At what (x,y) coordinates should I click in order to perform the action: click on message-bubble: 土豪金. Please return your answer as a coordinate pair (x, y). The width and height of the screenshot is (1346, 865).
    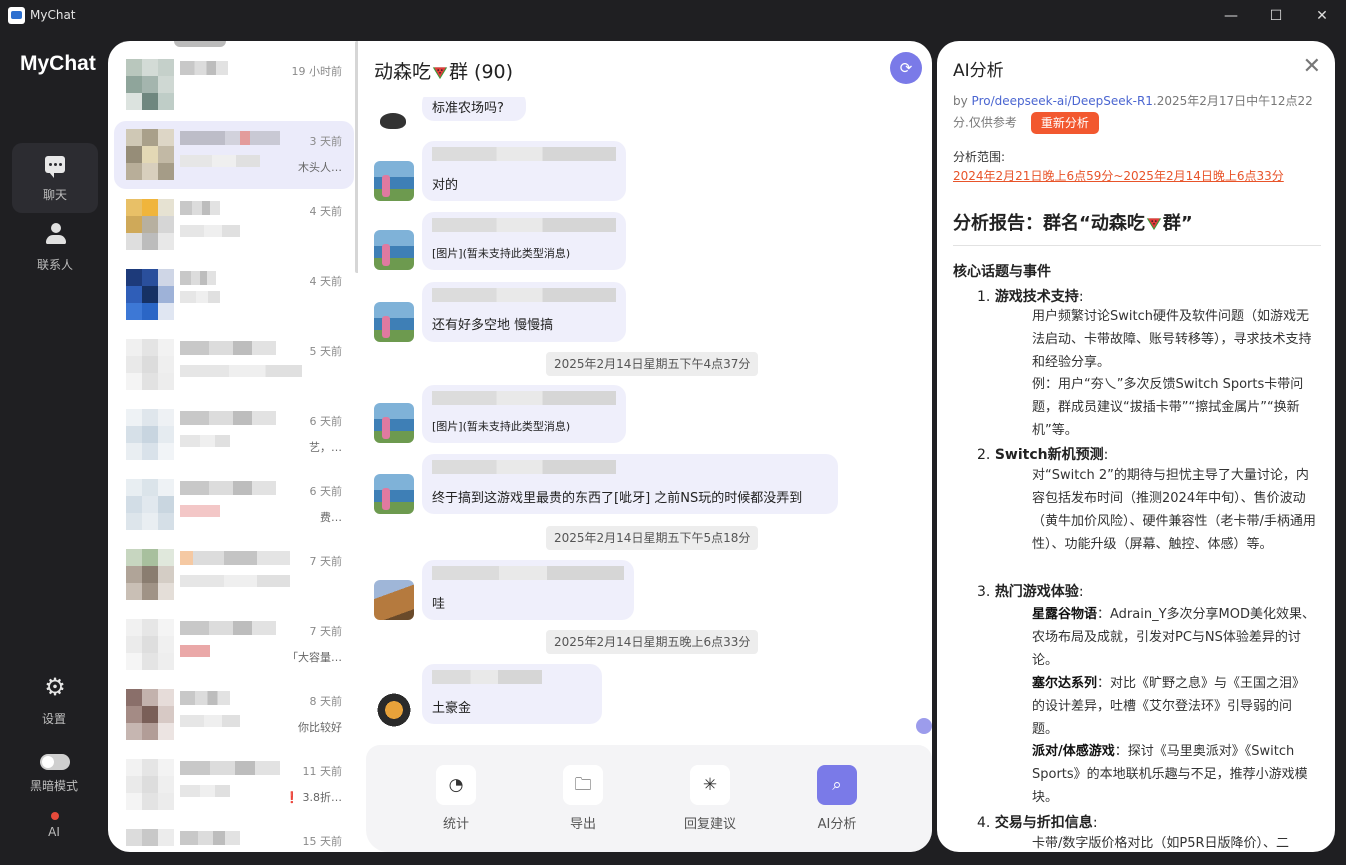
    Looking at the image, I should click on (512, 694).